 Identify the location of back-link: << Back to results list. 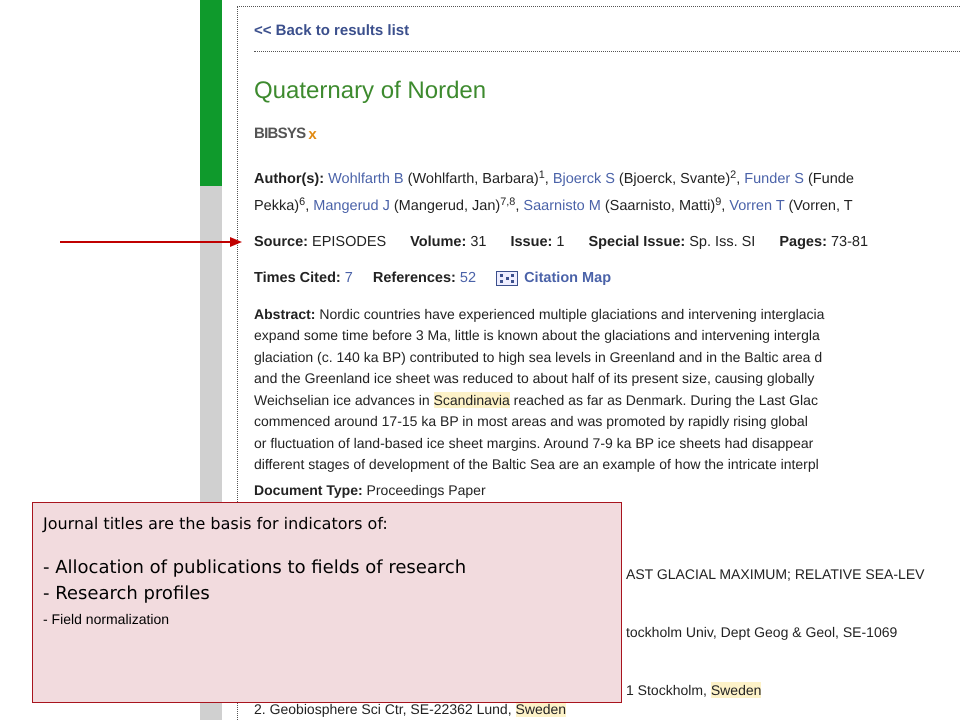
(332, 30).